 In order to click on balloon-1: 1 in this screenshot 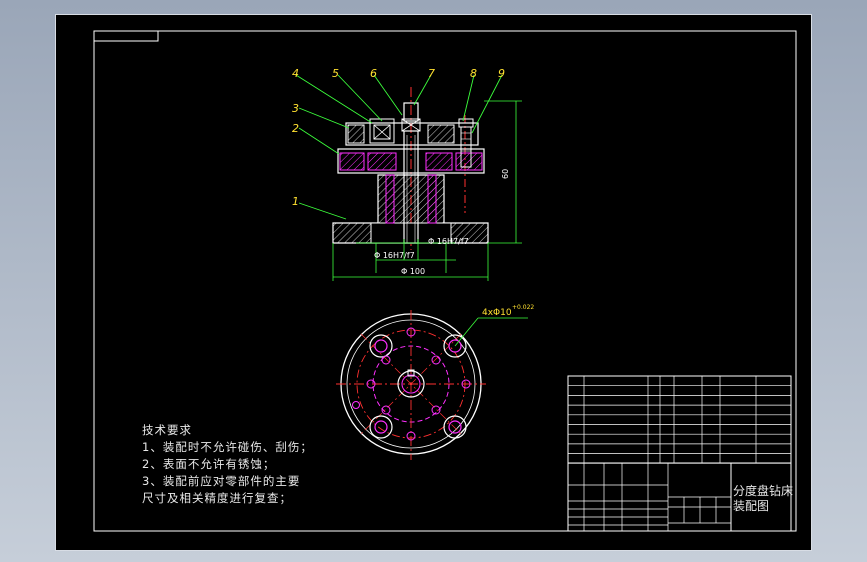, I will do `click(295, 201)`.